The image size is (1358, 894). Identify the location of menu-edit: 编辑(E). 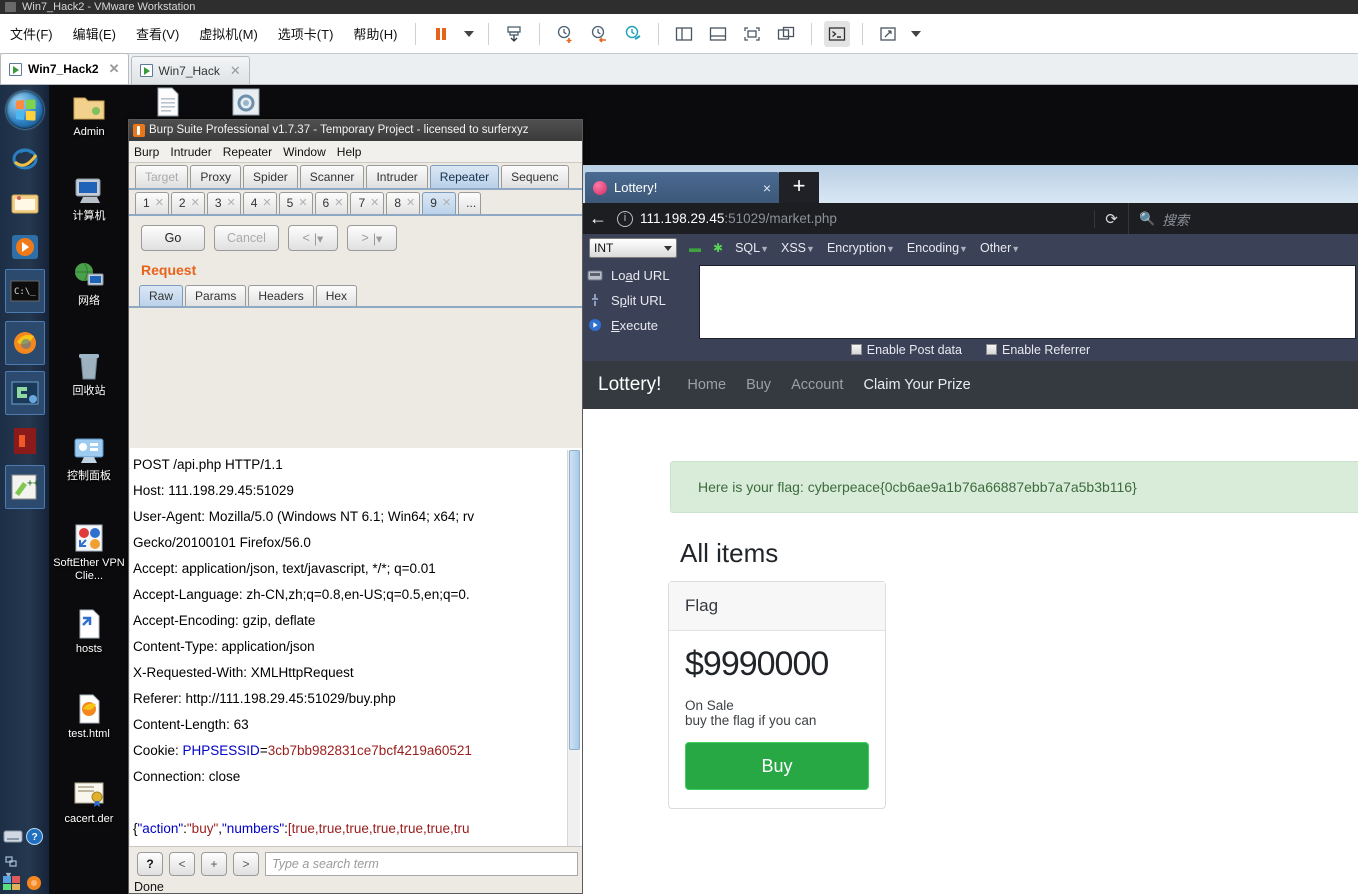
(94, 33).